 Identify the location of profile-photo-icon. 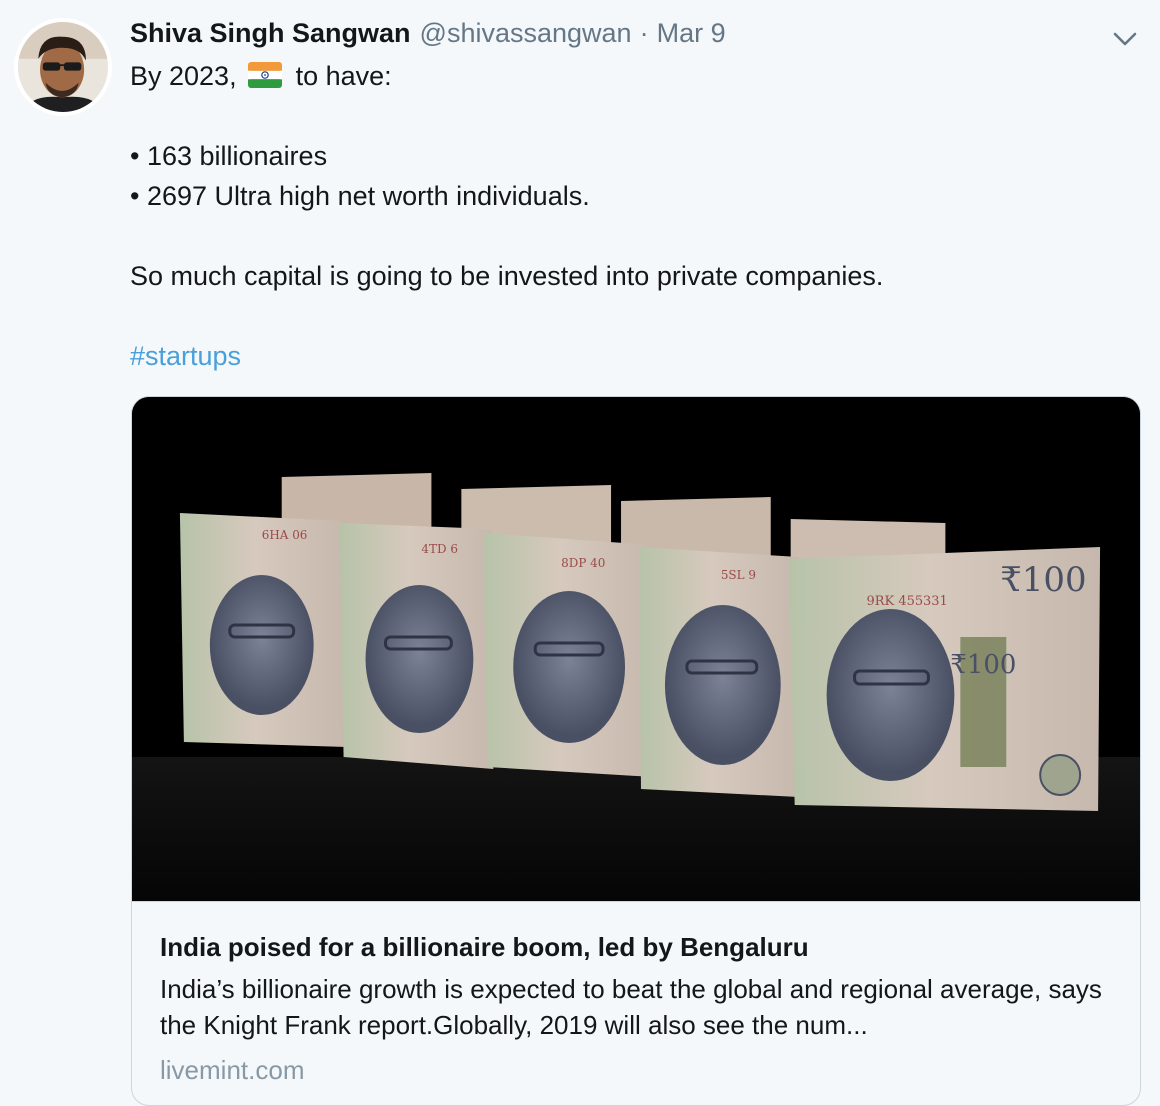
(63, 67).